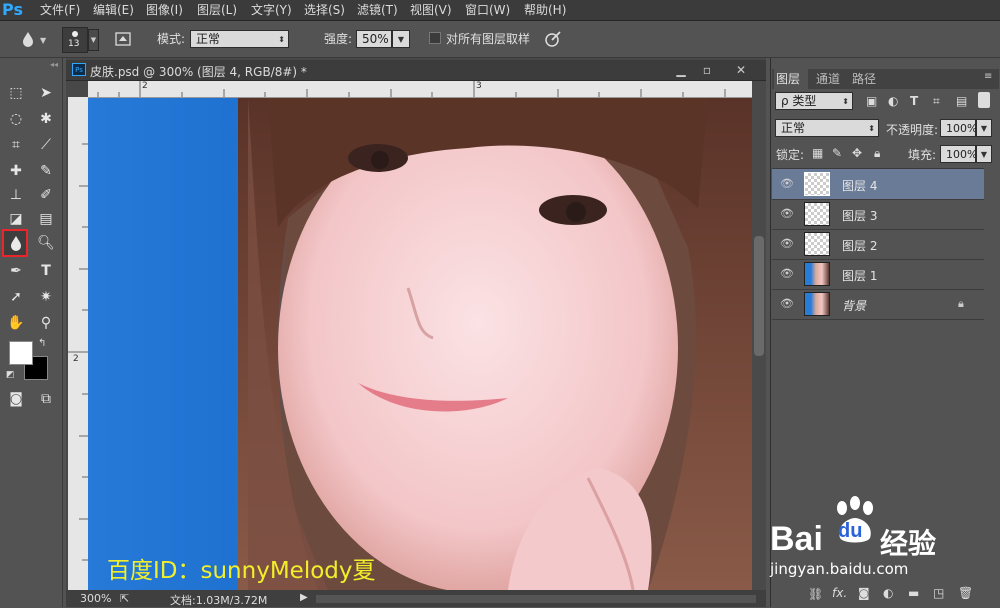 This screenshot has height=608, width=1000. I want to click on pen-tool-icon: ✒, so click(16, 271).